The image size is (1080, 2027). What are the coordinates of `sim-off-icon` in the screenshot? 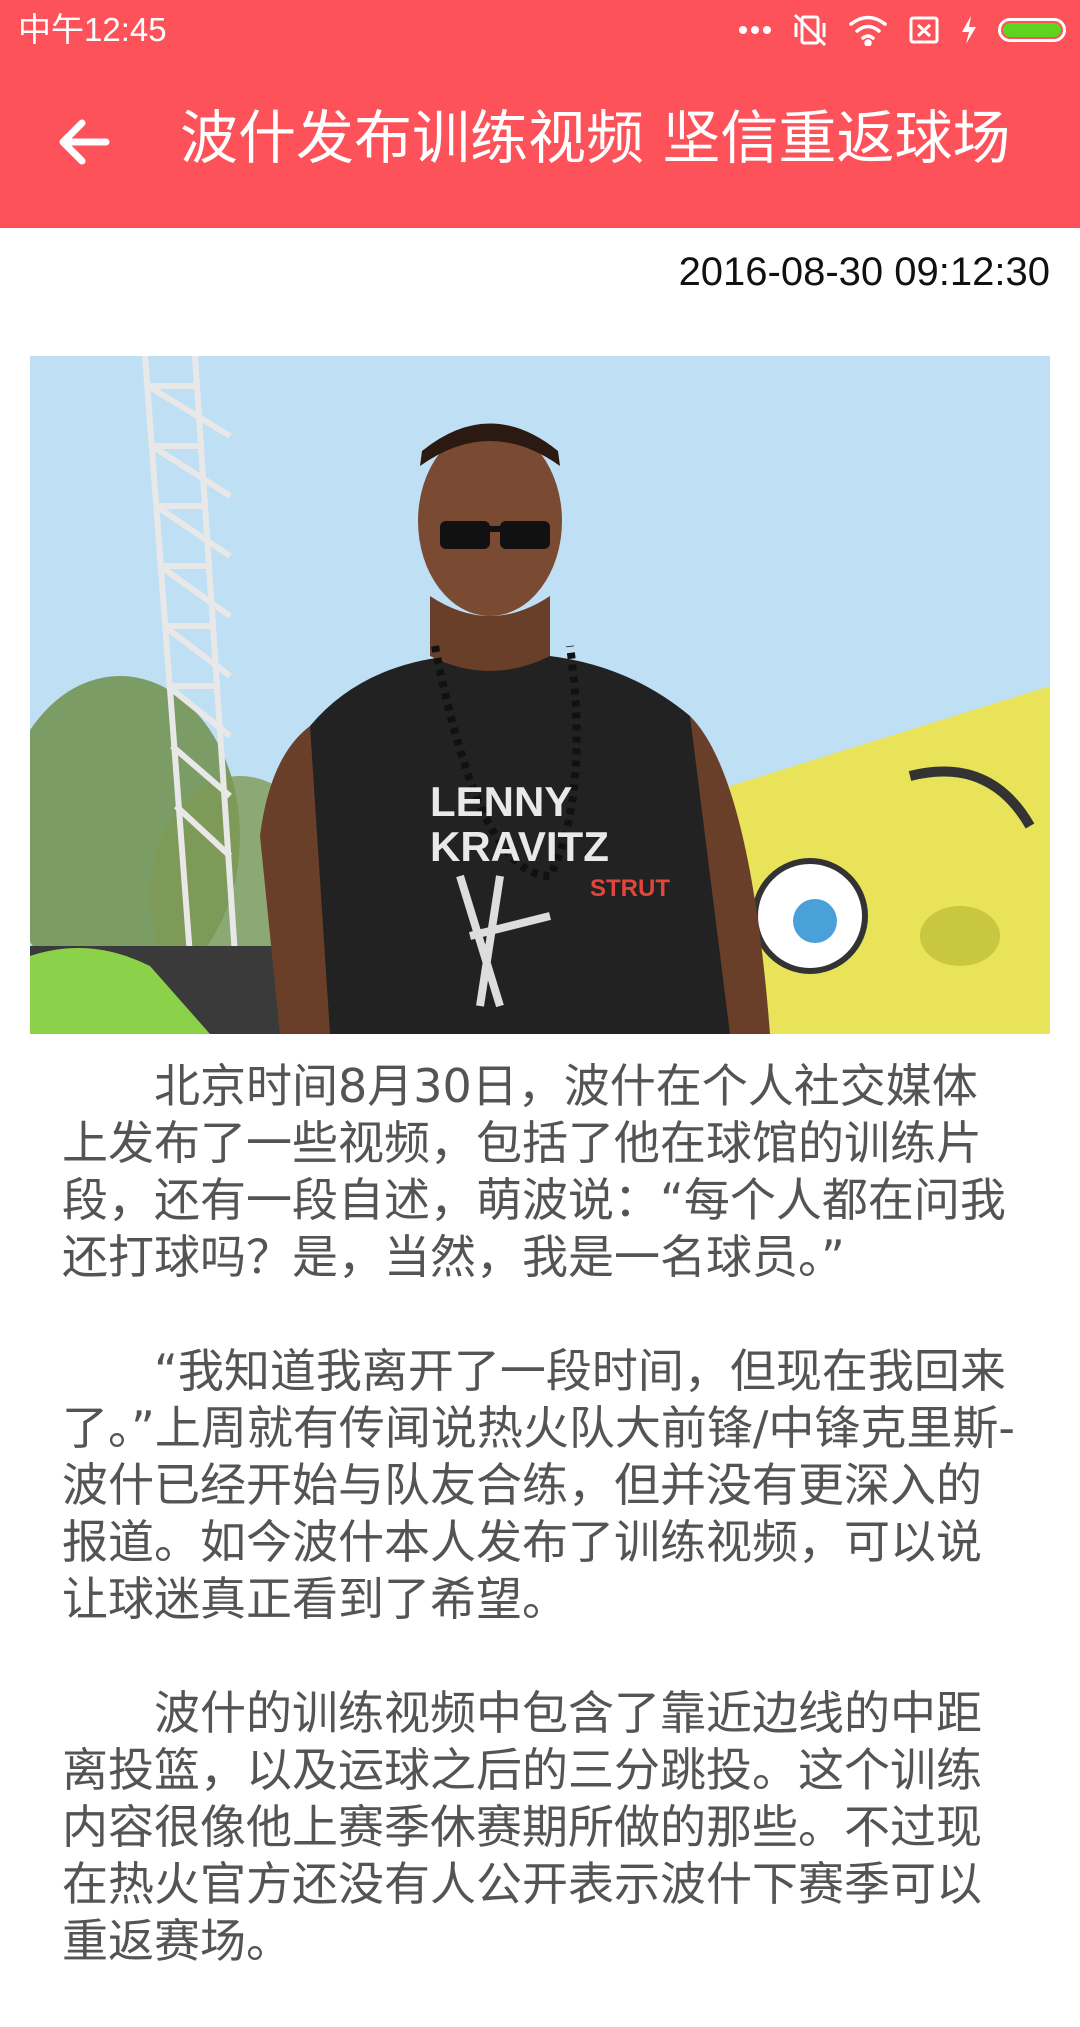 It's located at (924, 30).